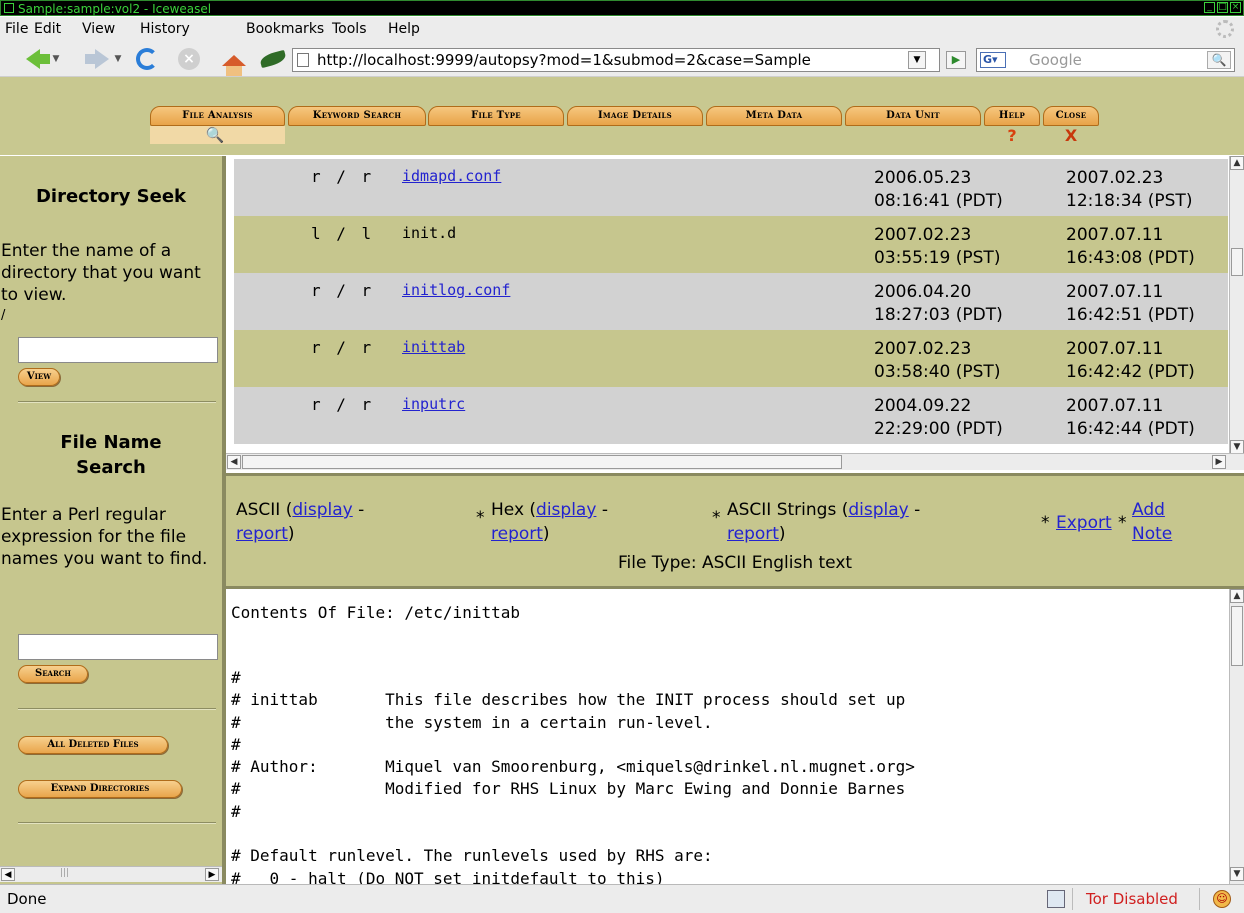  I want to click on back-button, so click(34, 59).